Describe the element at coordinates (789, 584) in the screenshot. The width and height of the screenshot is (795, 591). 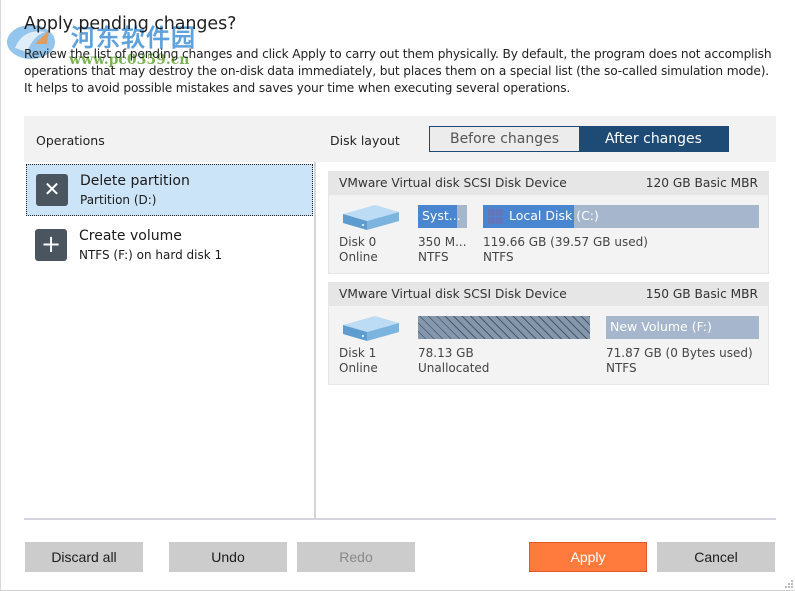
I see `resize-grip-icon` at that location.